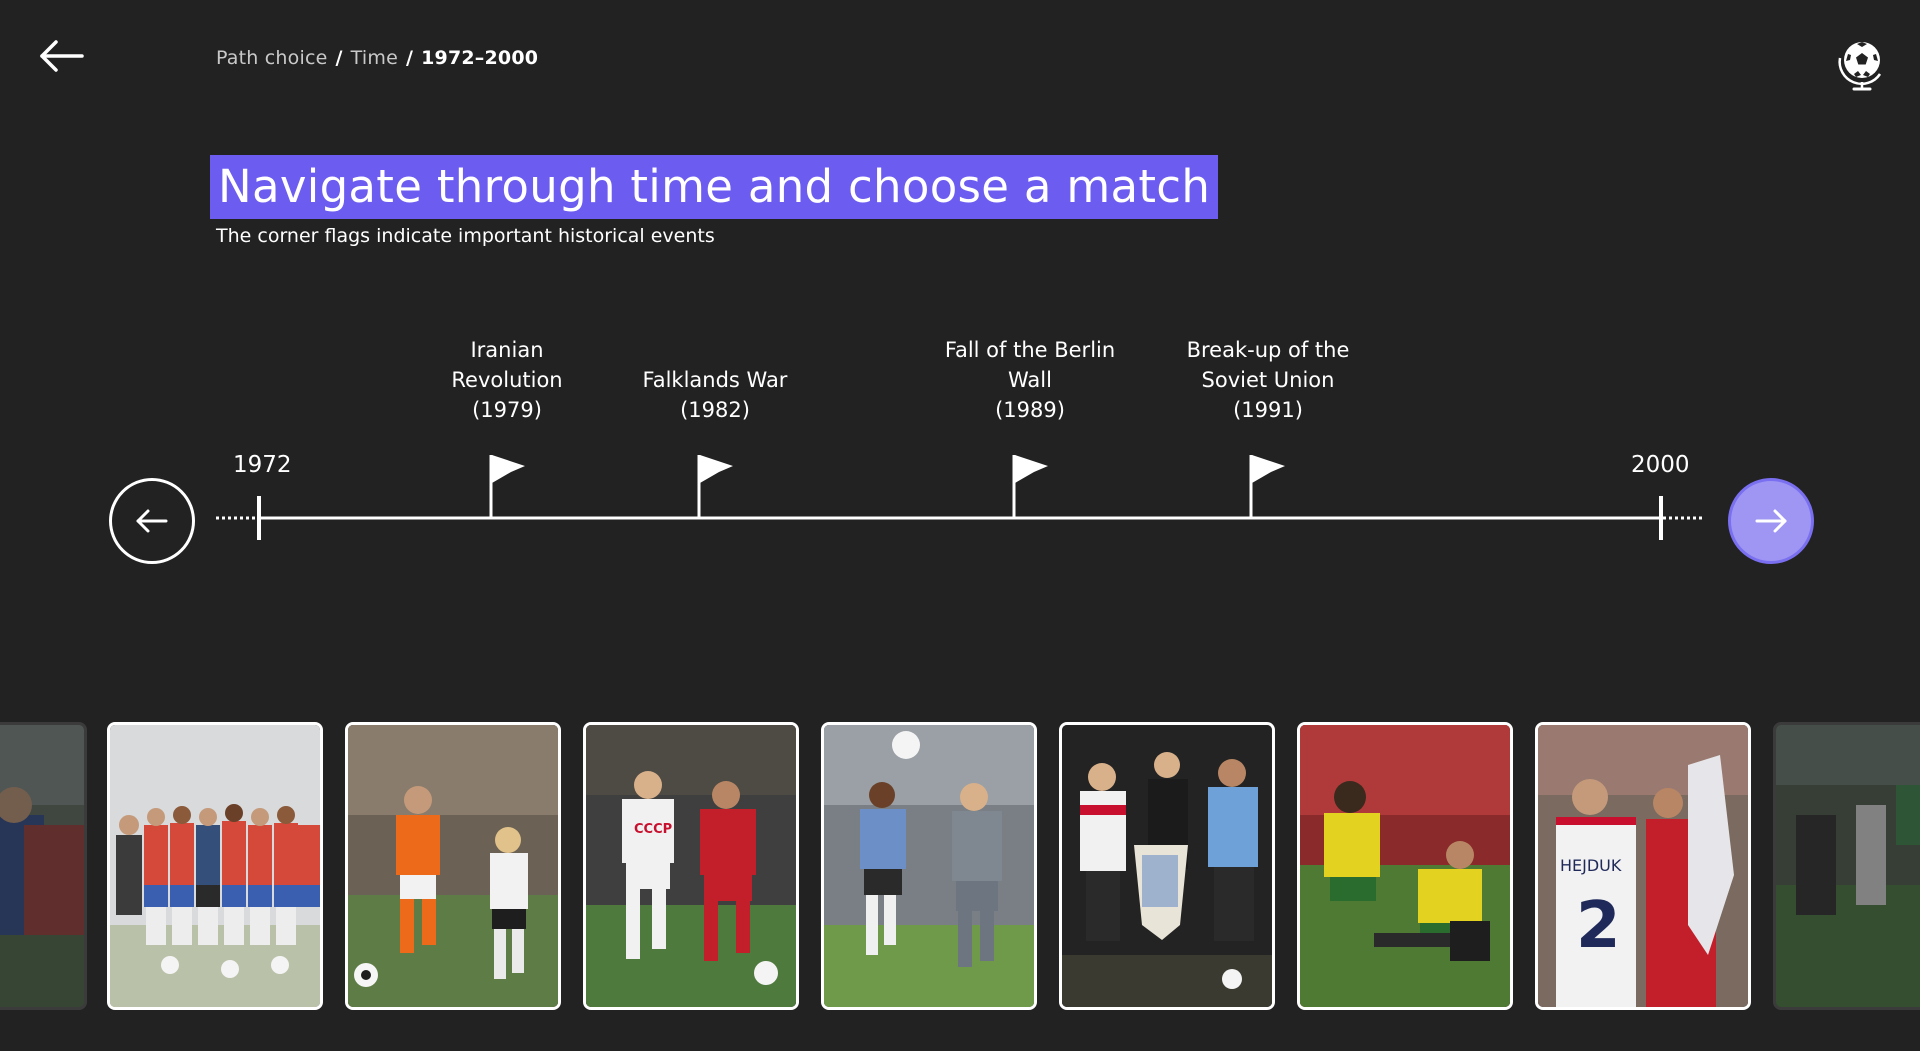 The width and height of the screenshot is (1920, 1051). Describe the element at coordinates (374, 58) in the screenshot. I see `breadcrumb-time: Time` at that location.